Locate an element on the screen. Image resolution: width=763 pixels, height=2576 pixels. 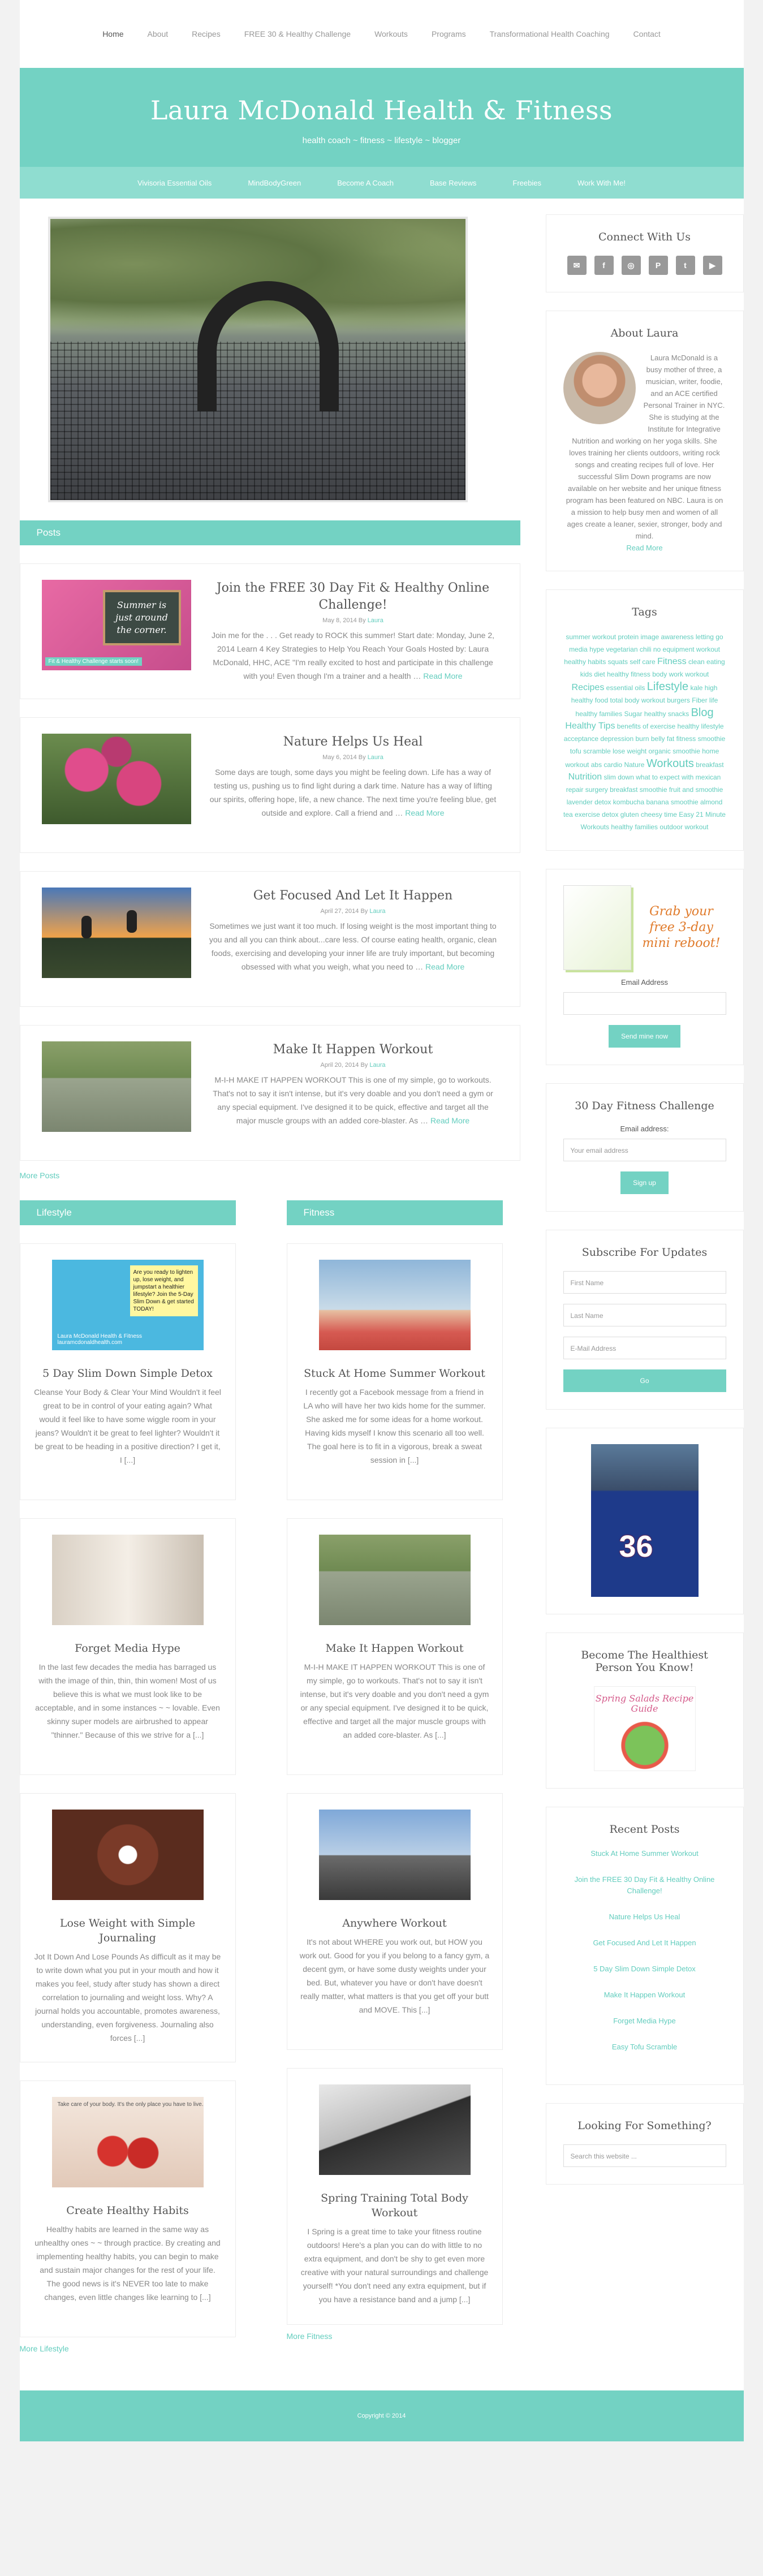
tag-link: lose weight is located at coordinates (629, 751).